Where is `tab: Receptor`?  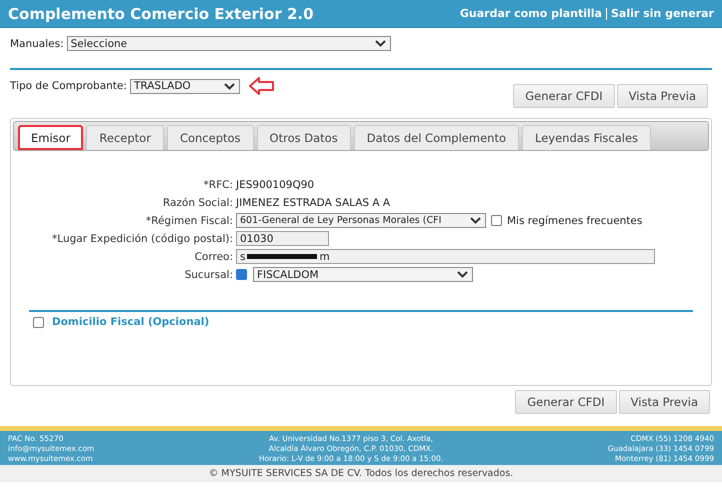 tab: Receptor is located at coordinates (125, 137).